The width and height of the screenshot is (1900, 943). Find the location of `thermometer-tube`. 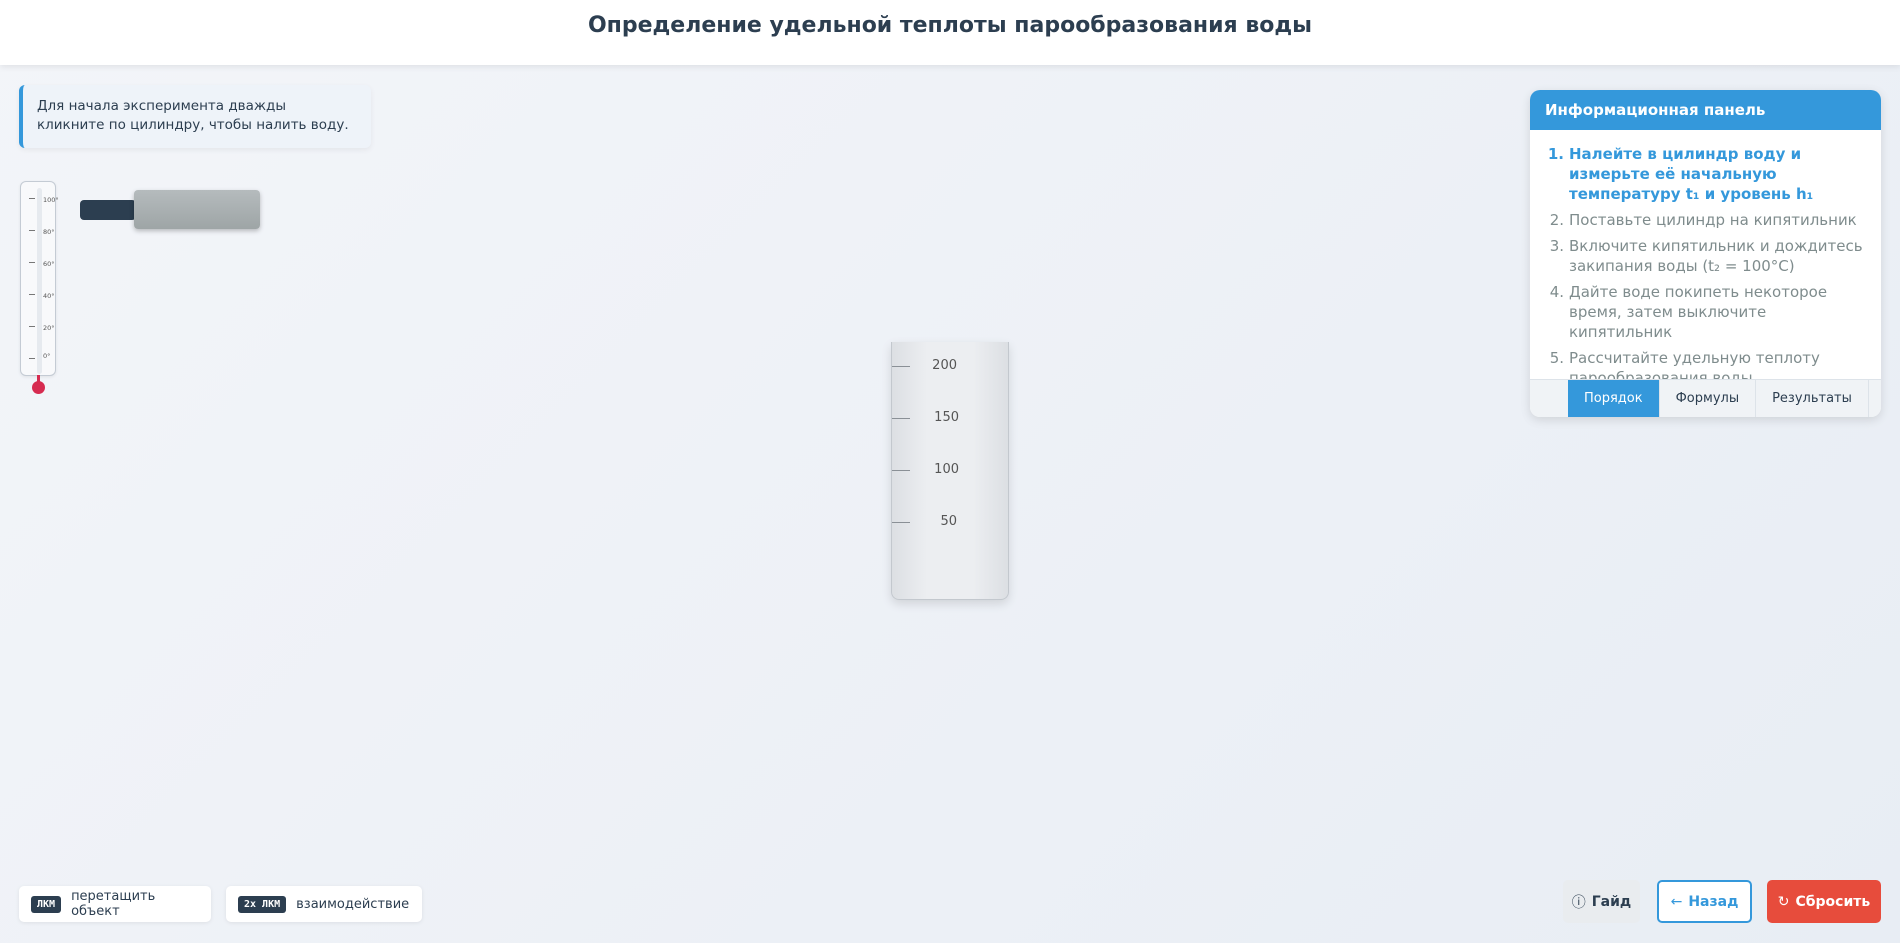

thermometer-tube is located at coordinates (39, 281).